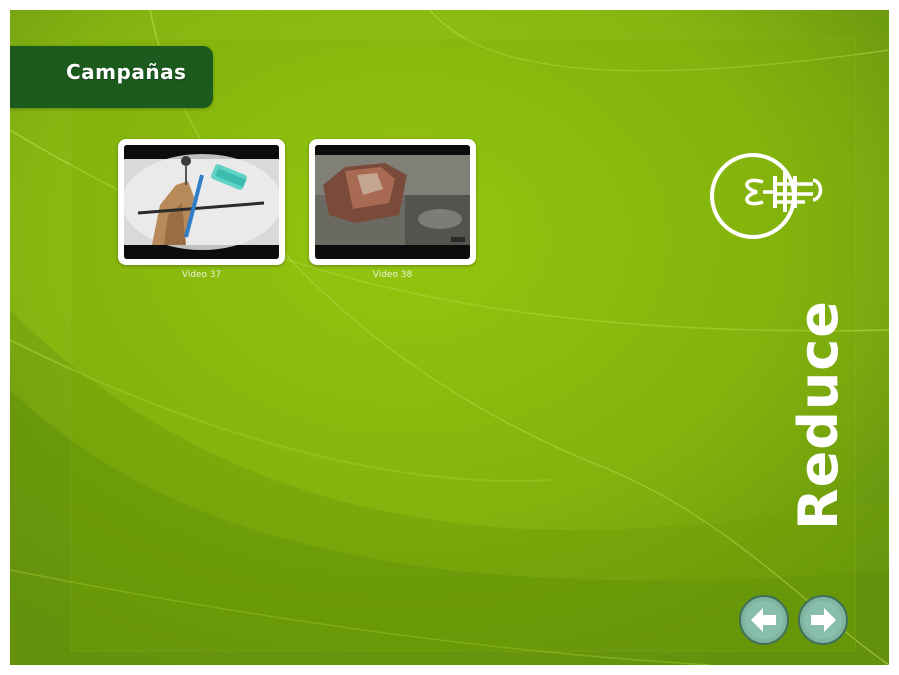 This screenshot has width=899, height=675. I want to click on page-title: Campañas, so click(126, 72).